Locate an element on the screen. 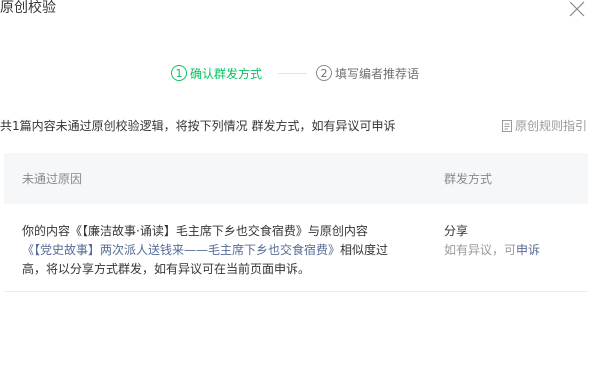 This screenshot has height=365, width=600. step-label: 填写编者推荐语 is located at coordinates (377, 73).